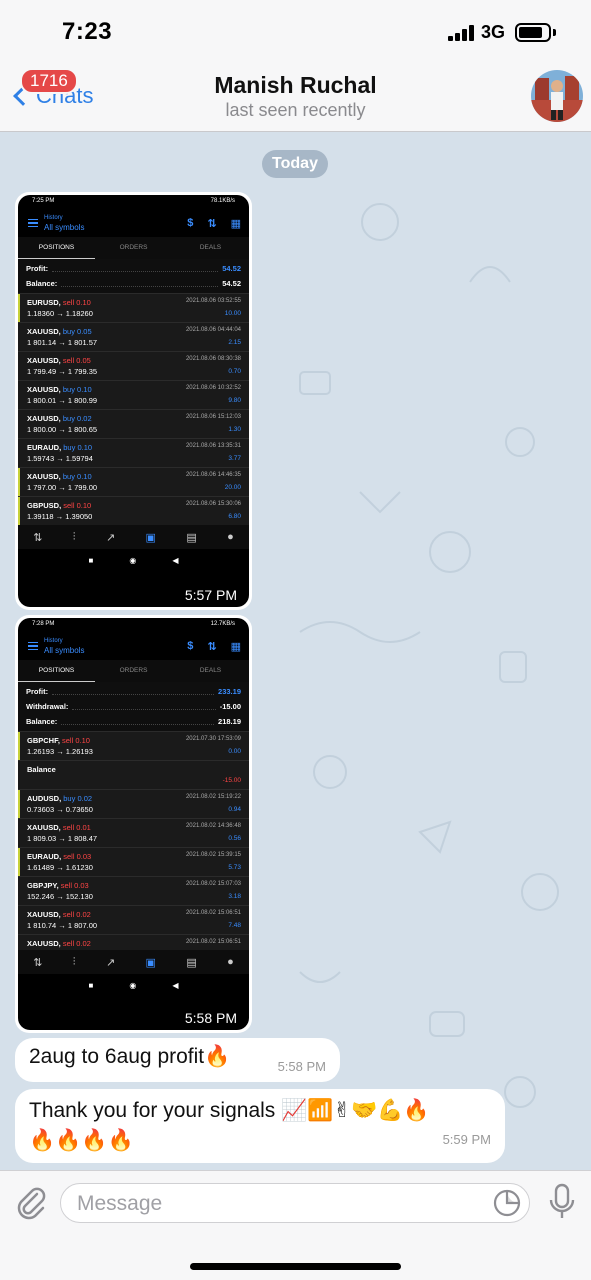 The image size is (591, 1280). What do you see at coordinates (210, 595) in the screenshot?
I see `message-time: 5:57 PM` at bounding box center [210, 595].